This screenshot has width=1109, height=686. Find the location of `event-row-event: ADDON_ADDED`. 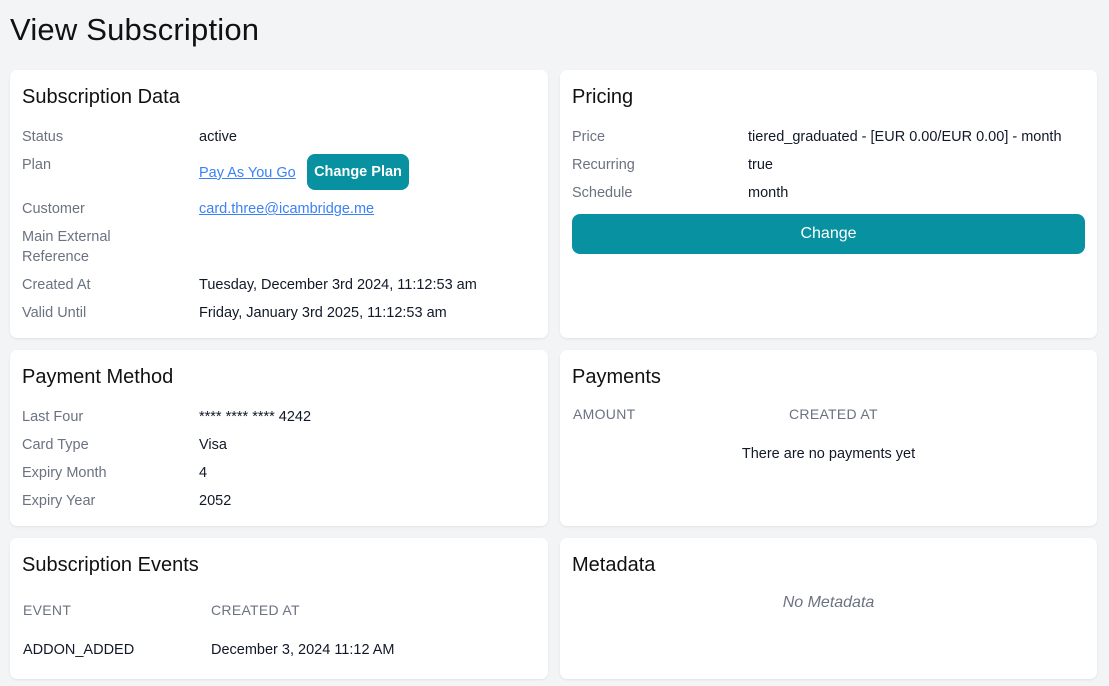

event-row-event: ADDON_ADDED is located at coordinates (79, 650).